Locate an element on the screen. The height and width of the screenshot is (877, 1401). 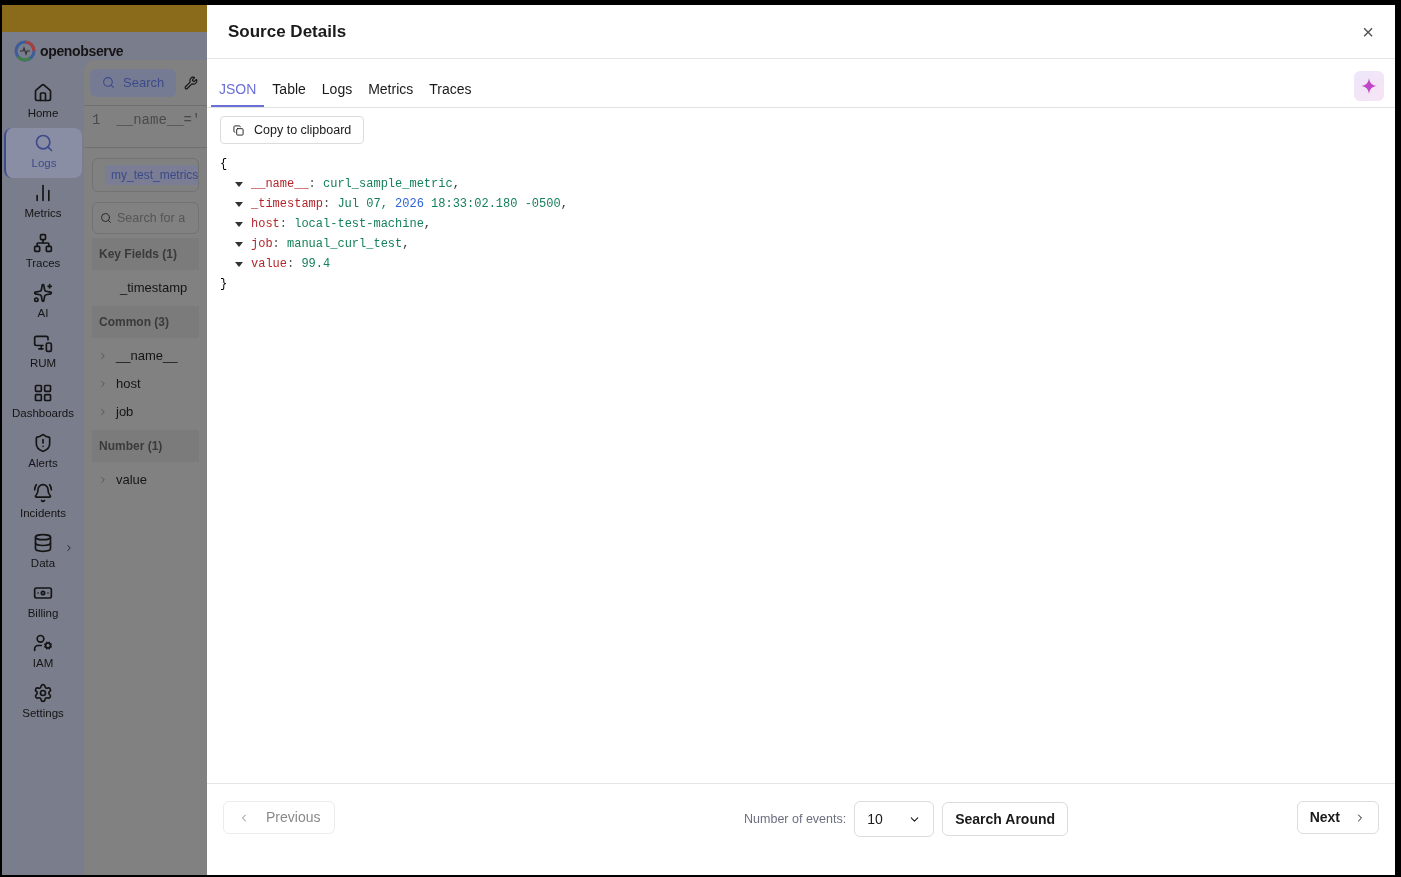
bell-icon is located at coordinates (43, 493).